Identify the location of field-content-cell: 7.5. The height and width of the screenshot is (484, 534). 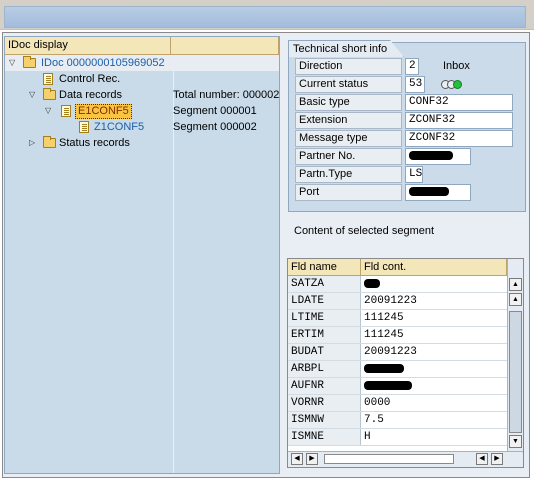
(434, 420).